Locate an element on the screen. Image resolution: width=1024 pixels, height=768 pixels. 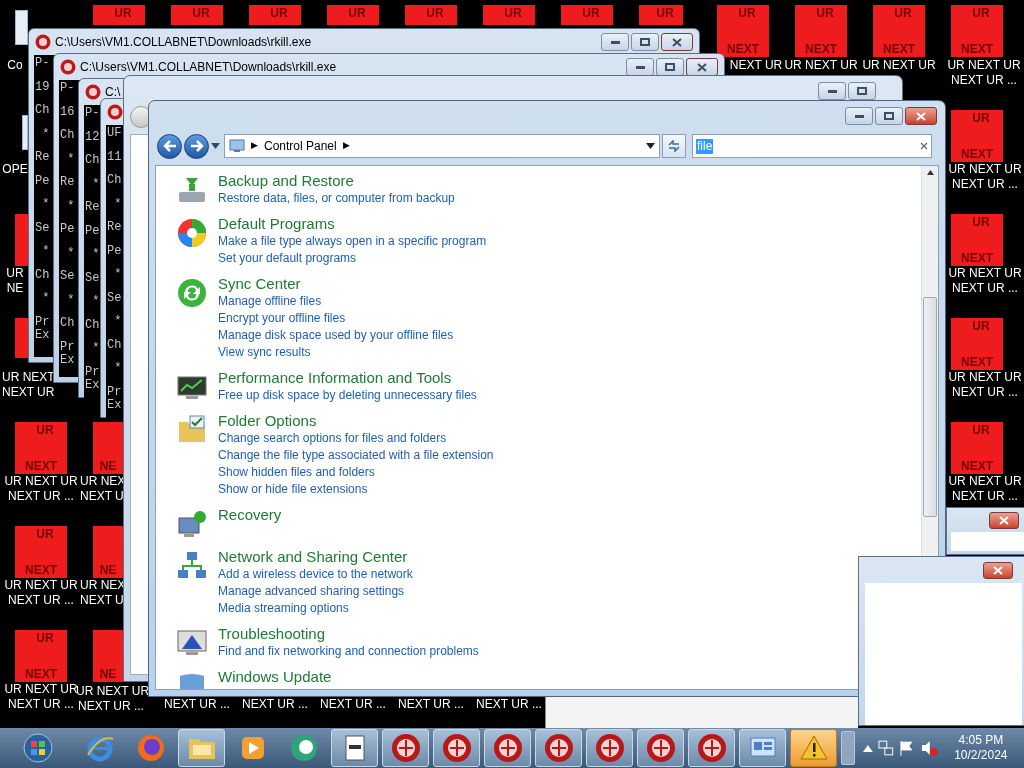
clock-time: 4:05 PM is located at coordinates (981, 740).